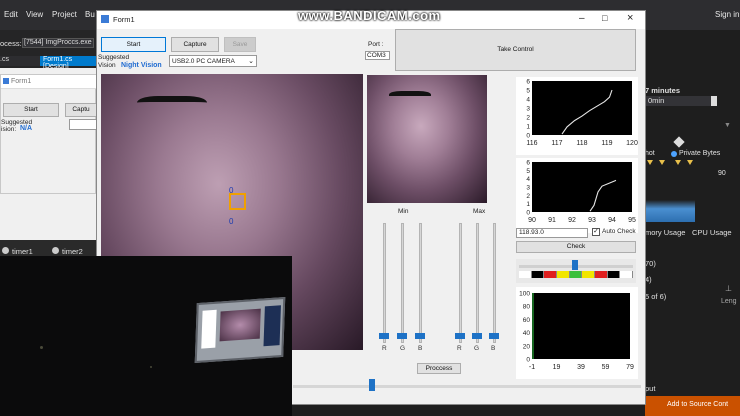  I want to click on form-icon, so click(105, 19).